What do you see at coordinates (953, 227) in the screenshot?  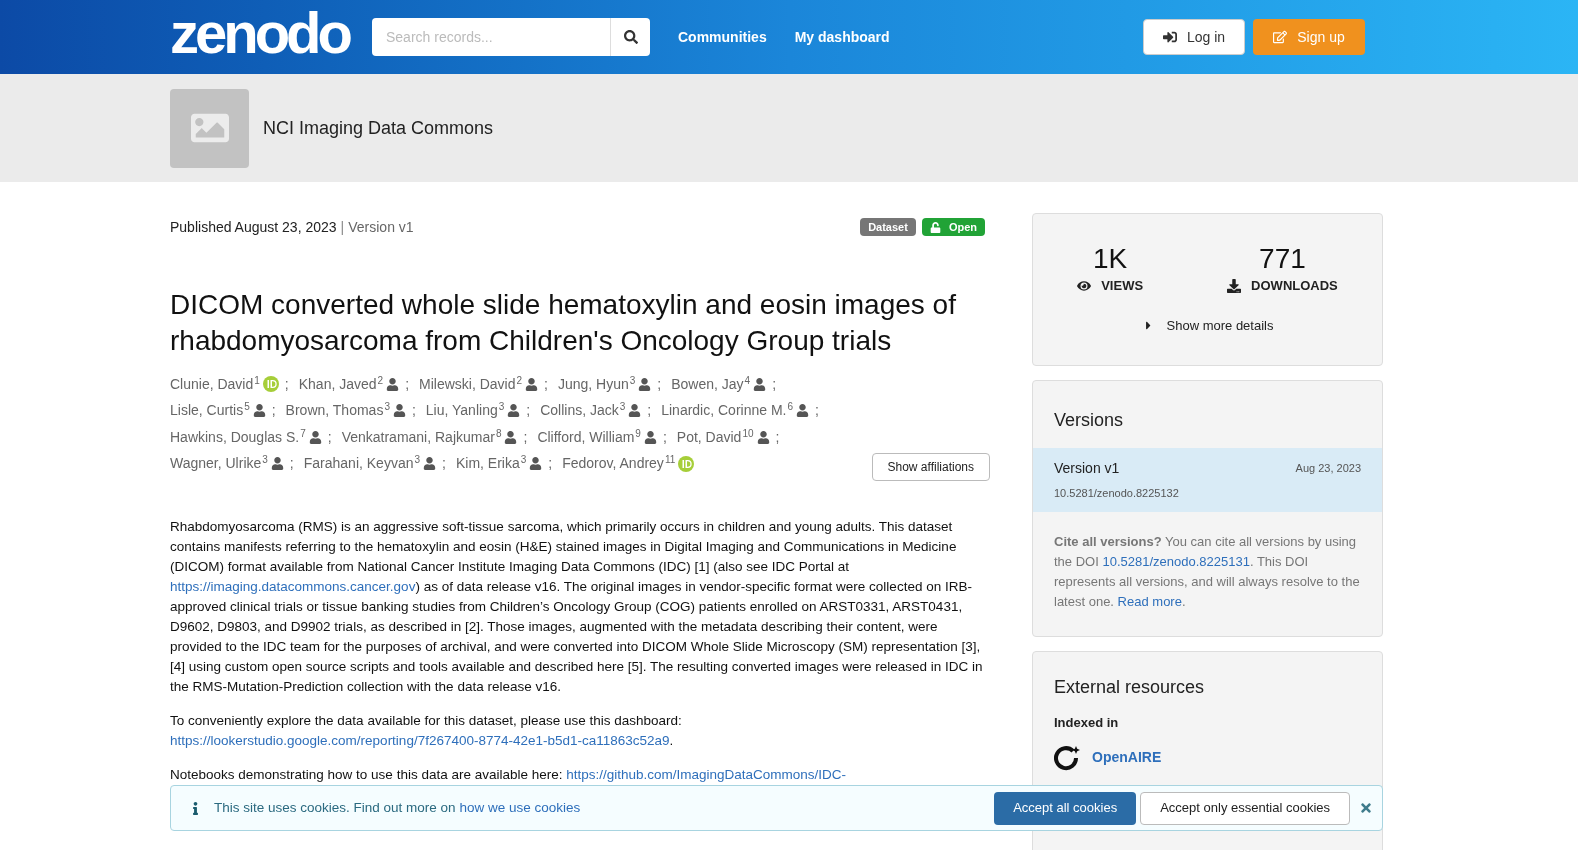 I see `access-badge: Open` at bounding box center [953, 227].